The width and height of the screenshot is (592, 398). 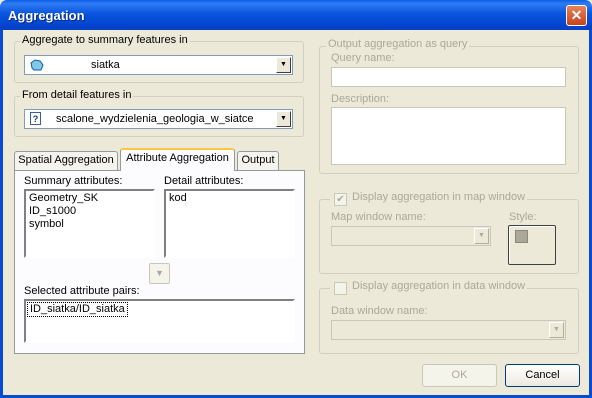 What do you see at coordinates (82, 291) in the screenshot?
I see `selected-pairs-label: Selected attribute pairs:` at bounding box center [82, 291].